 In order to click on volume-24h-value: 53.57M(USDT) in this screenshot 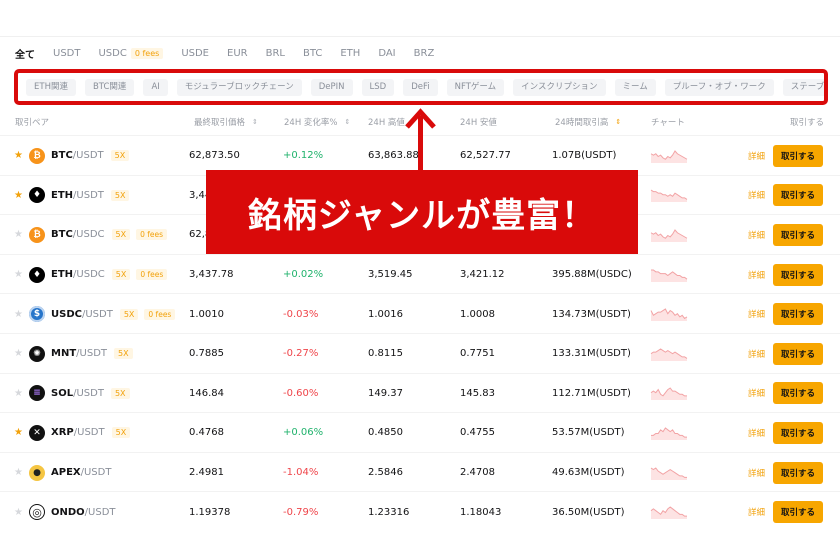, I will do `click(588, 433)`.